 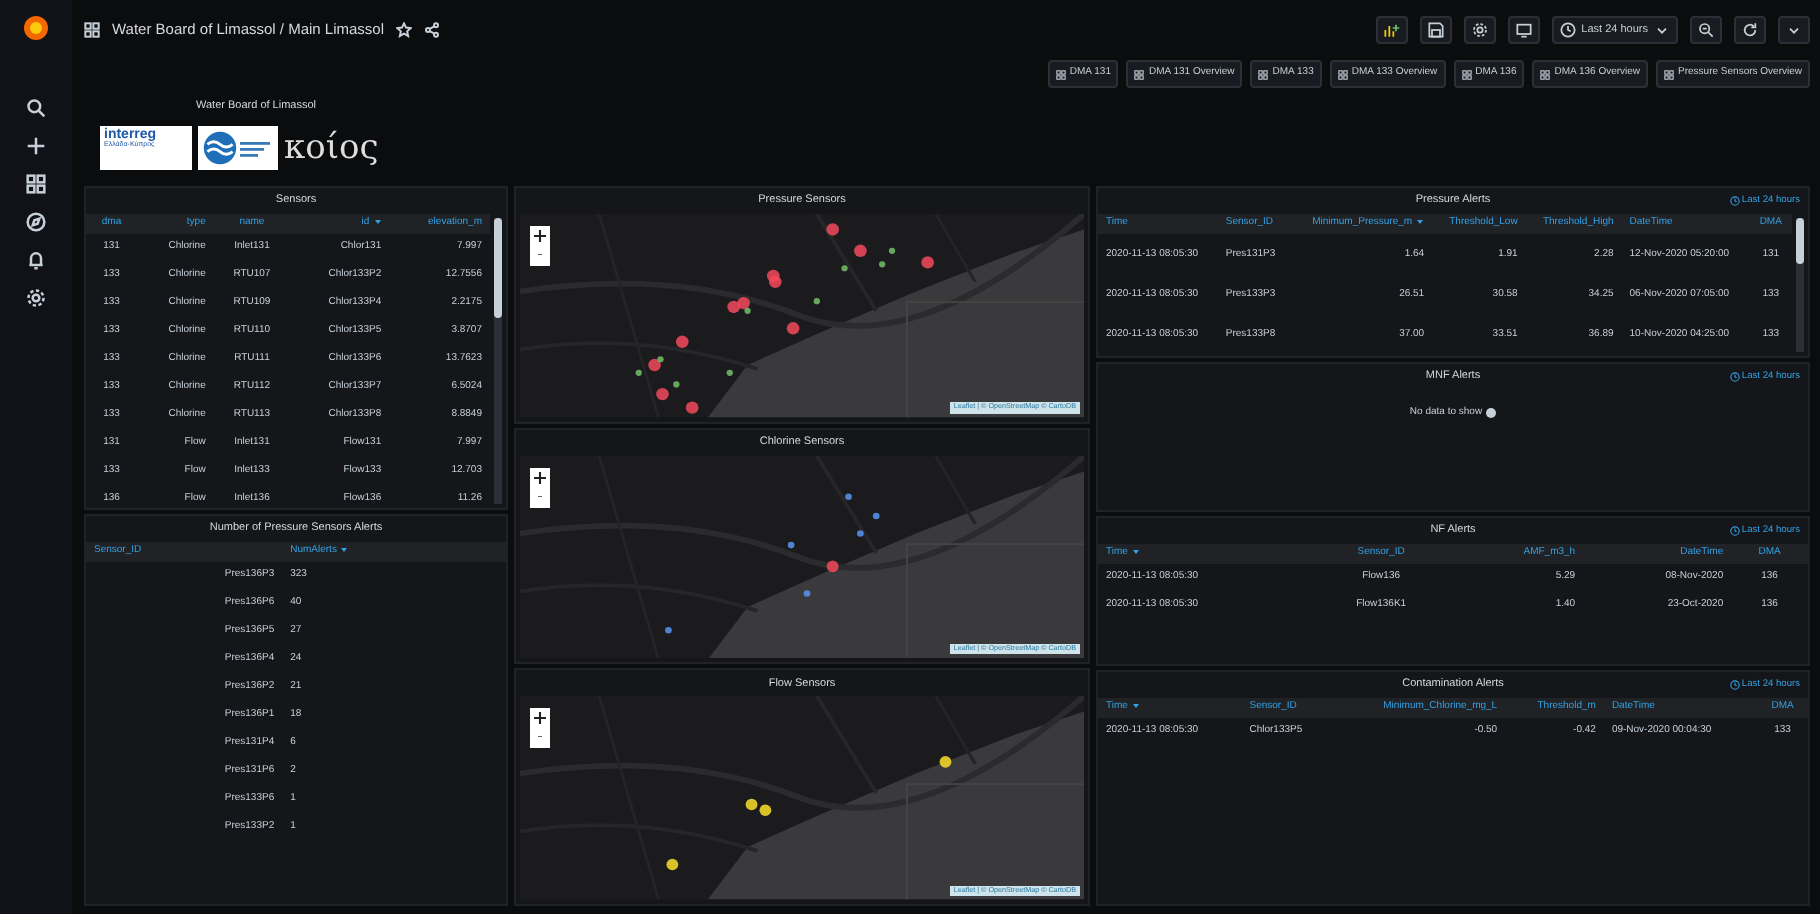 I want to click on refresh-interval-button, so click(x=1794, y=30).